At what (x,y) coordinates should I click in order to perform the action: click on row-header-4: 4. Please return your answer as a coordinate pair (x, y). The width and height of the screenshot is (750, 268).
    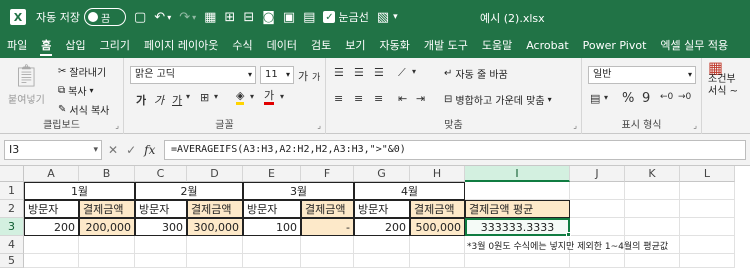
    Looking at the image, I should click on (12, 245).